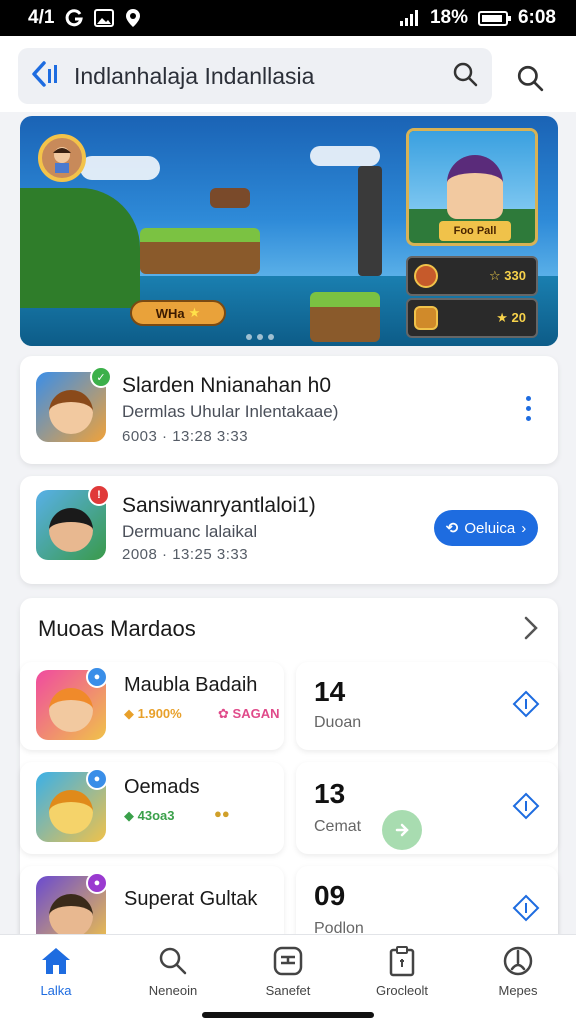 Image resolution: width=576 pixels, height=1024 pixels. I want to click on extras-tag: ●●, so click(222, 813).